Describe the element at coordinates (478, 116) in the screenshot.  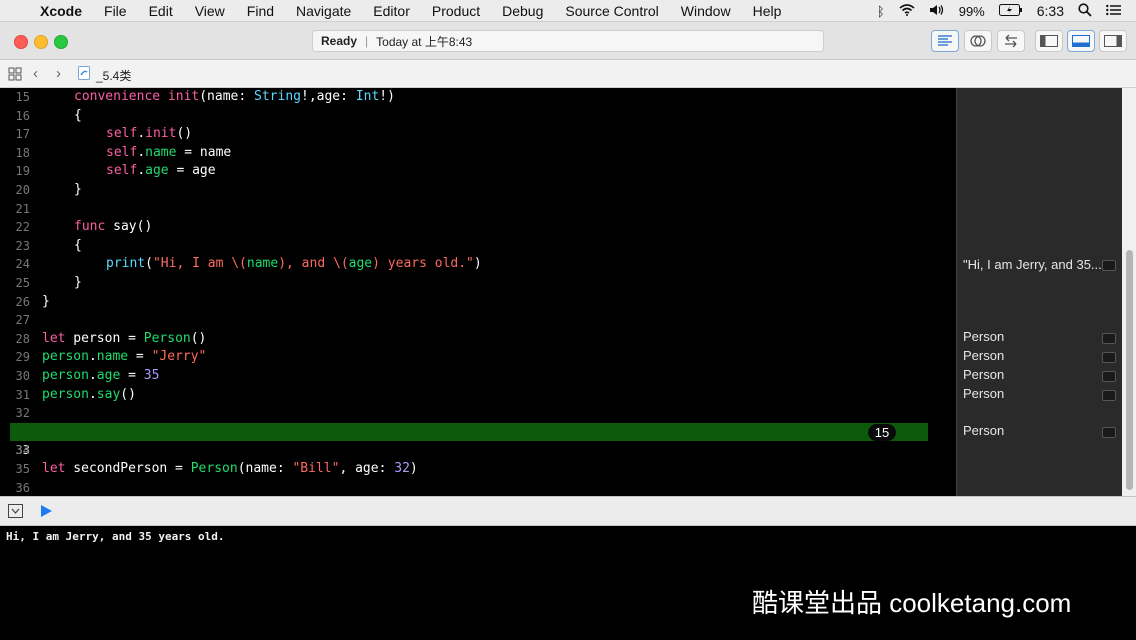
I see `code-line: 16{` at that location.